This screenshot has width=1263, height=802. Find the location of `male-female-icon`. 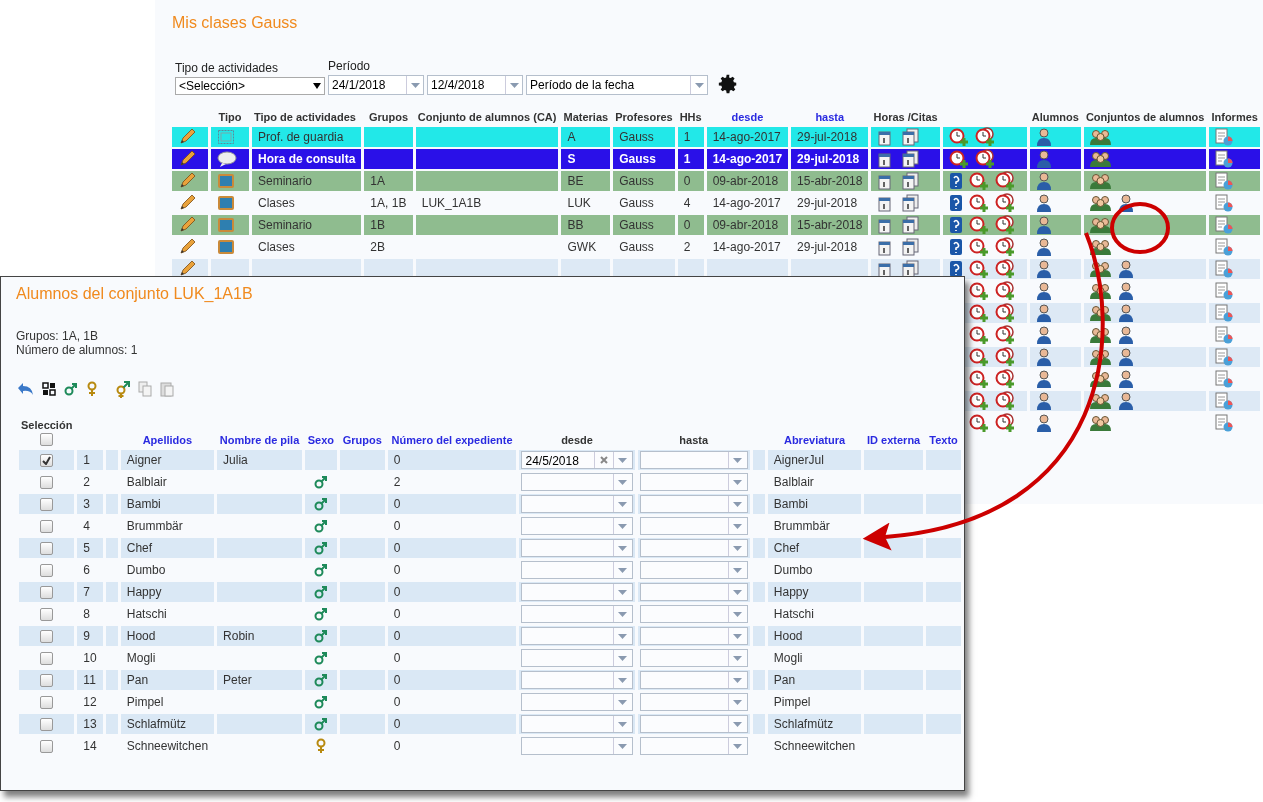

male-female-icon is located at coordinates (122, 389).